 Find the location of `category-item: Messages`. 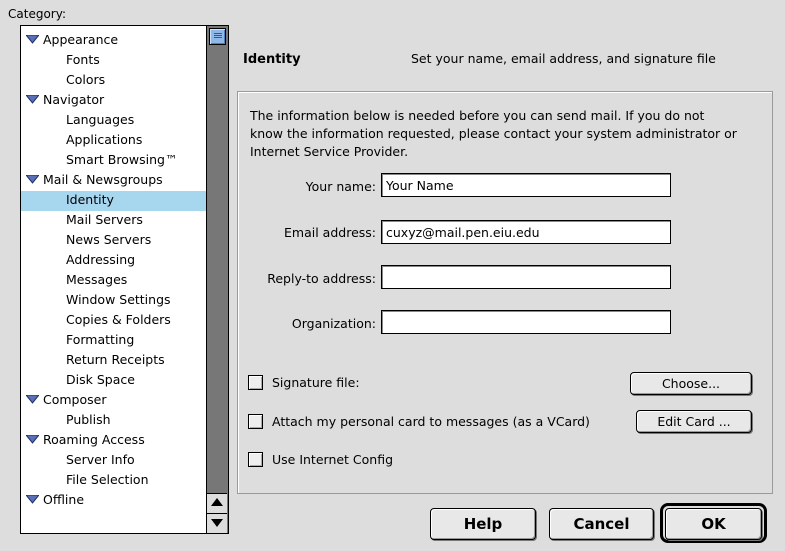

category-item: Messages is located at coordinates (113, 281).